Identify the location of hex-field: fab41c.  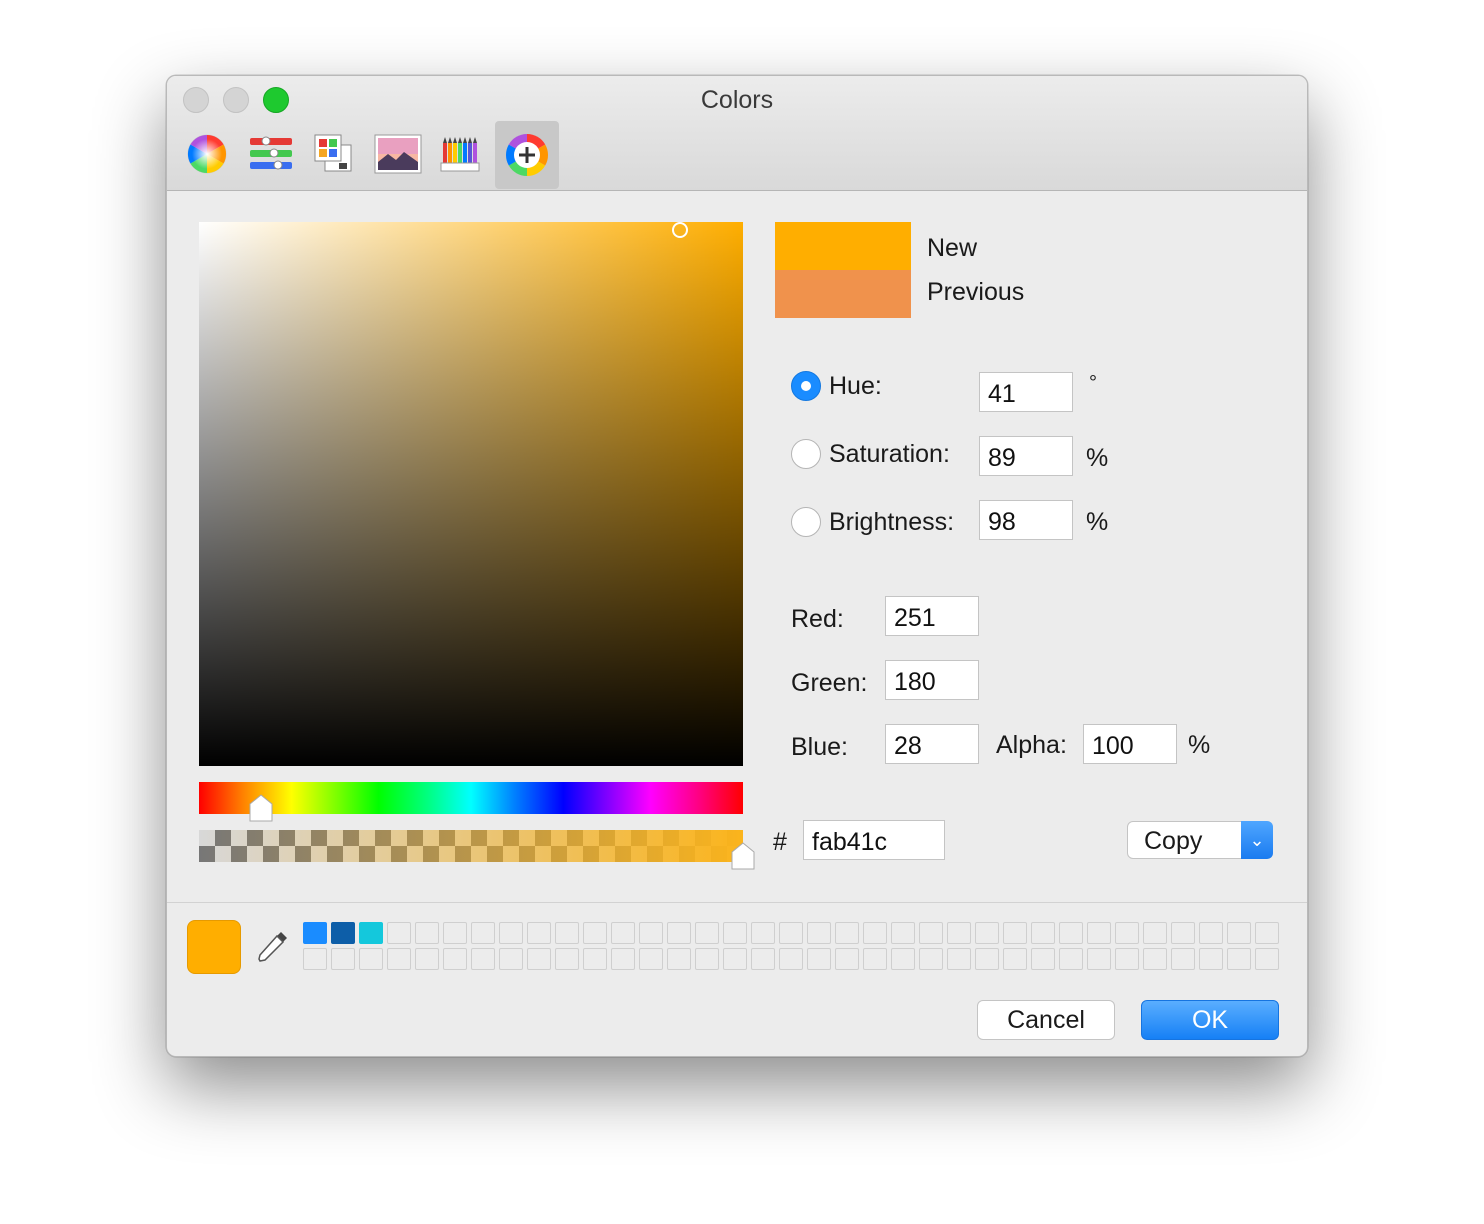
(874, 840).